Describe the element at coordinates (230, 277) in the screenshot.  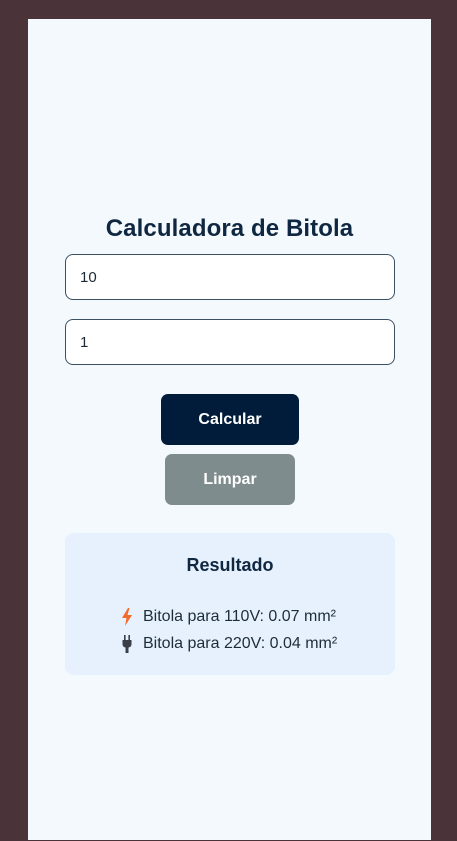
I see `first-value-input` at that location.